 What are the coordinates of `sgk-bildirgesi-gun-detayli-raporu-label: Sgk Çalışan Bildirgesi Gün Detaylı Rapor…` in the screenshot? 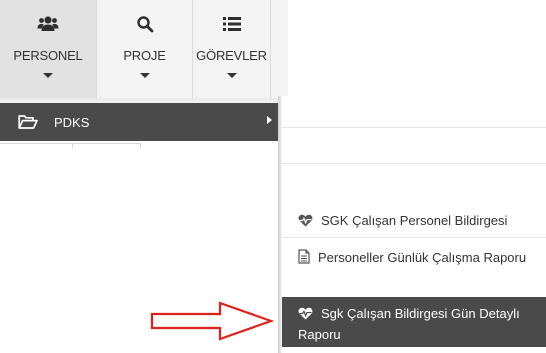 It's located at (409, 324).